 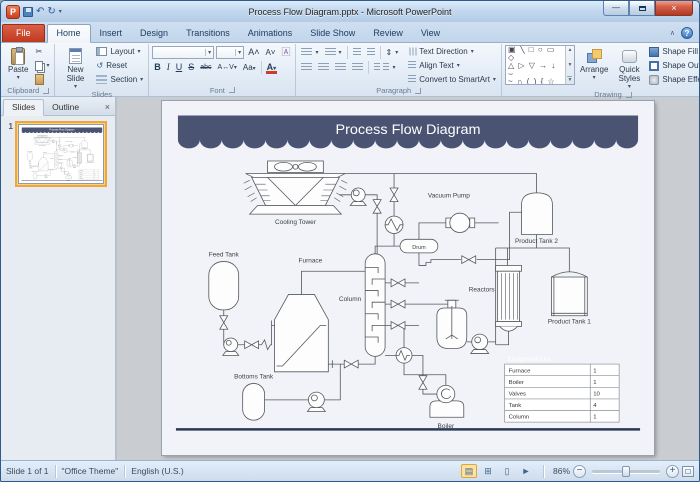 I want to click on fit-to-window-button, so click(x=688, y=471).